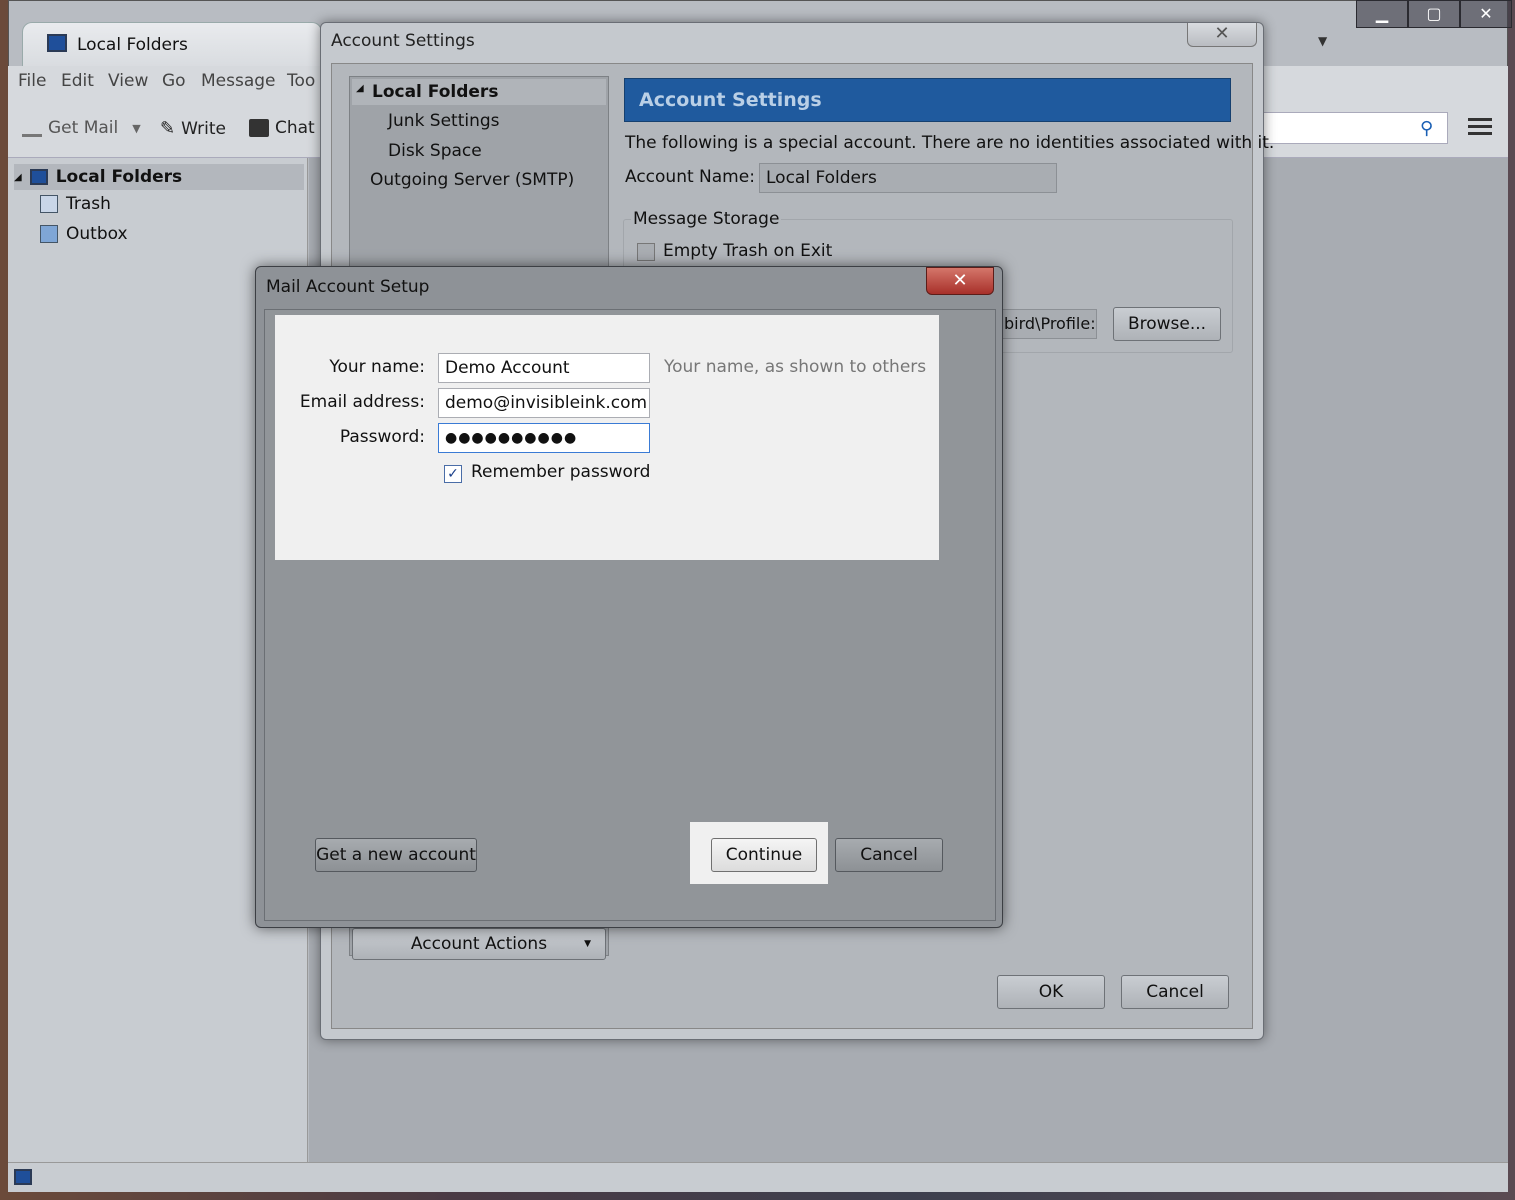  Describe the element at coordinates (128, 81) in the screenshot. I see `menu-view: View` at that location.